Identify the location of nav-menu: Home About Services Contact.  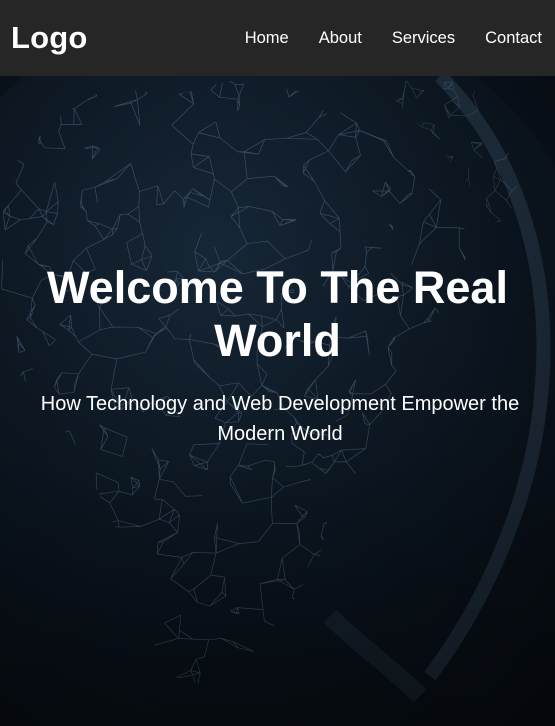
(393, 38).